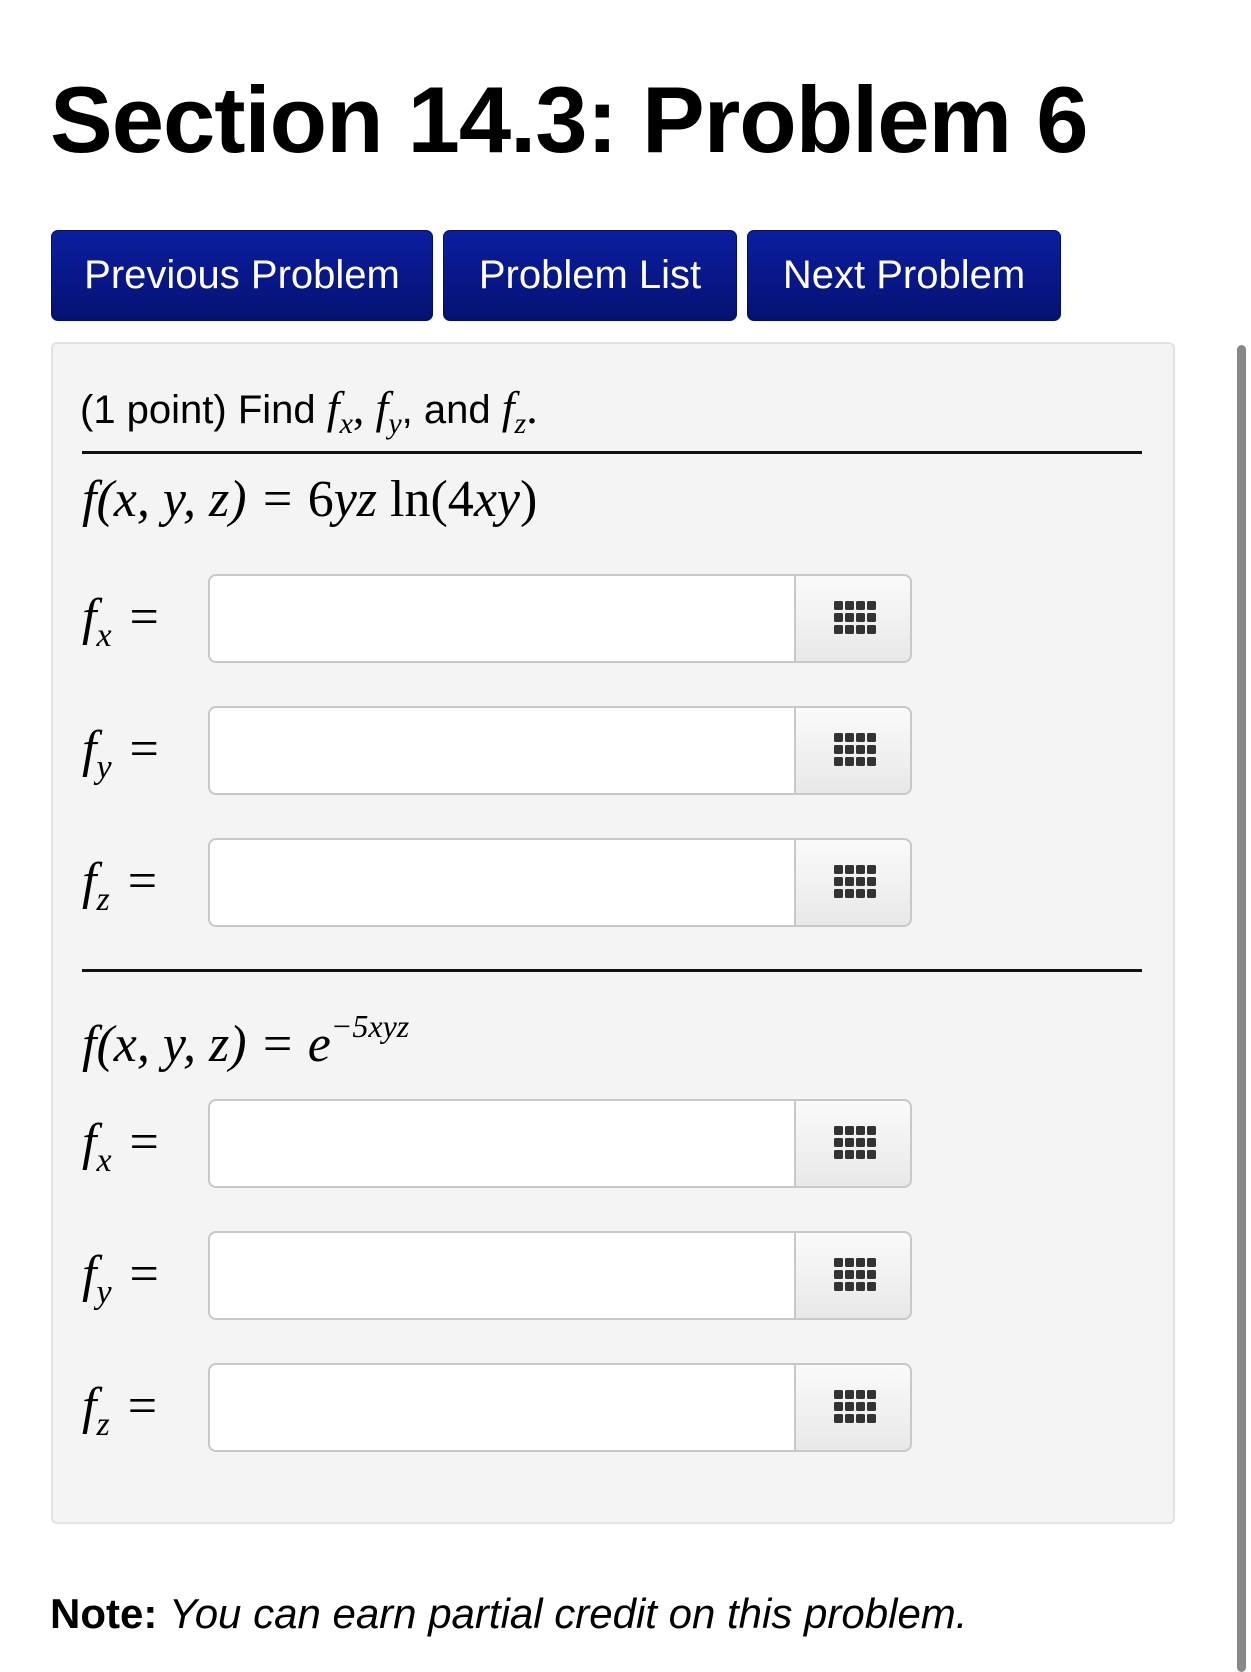 This screenshot has height=1672, width=1251. What do you see at coordinates (246, 1040) in the screenshot?
I see `function-2-equation: f(x, y, z) = e−5xyz` at bounding box center [246, 1040].